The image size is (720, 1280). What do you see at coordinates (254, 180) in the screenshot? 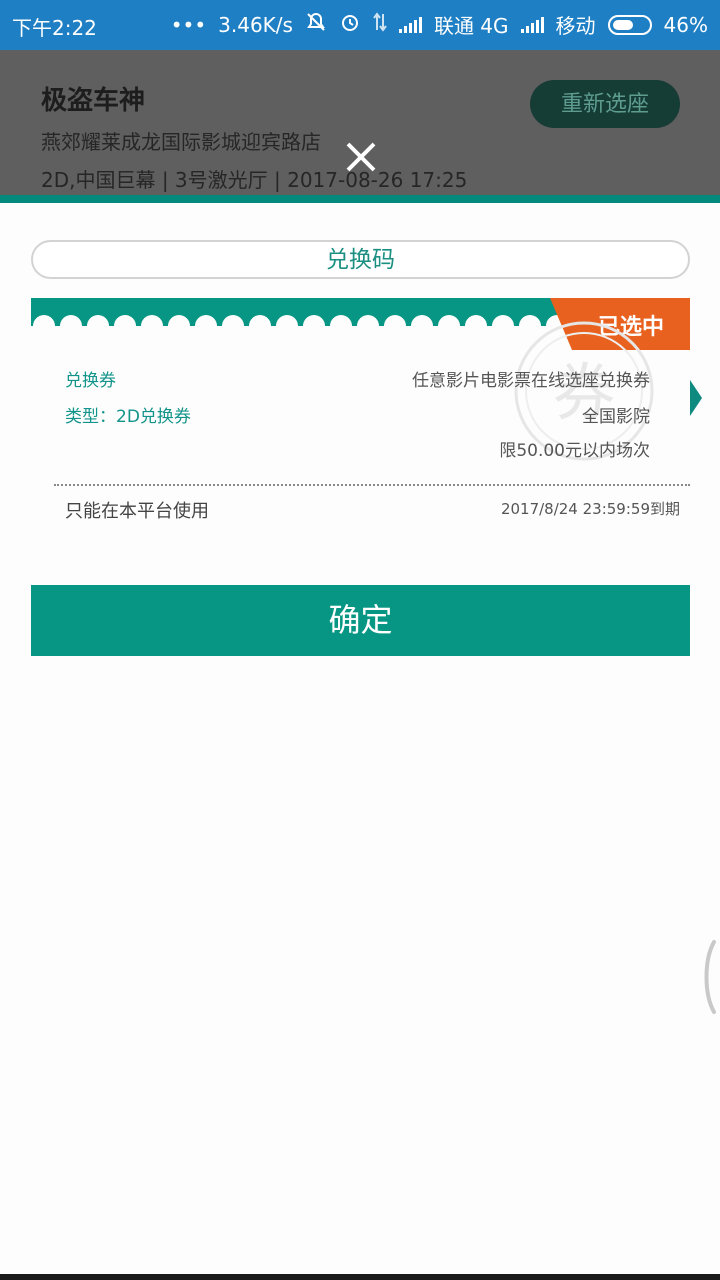
I see `session-info: 2D,中国巨幕 | 3号激光厅 | 2017-08-26 17:25` at bounding box center [254, 180].